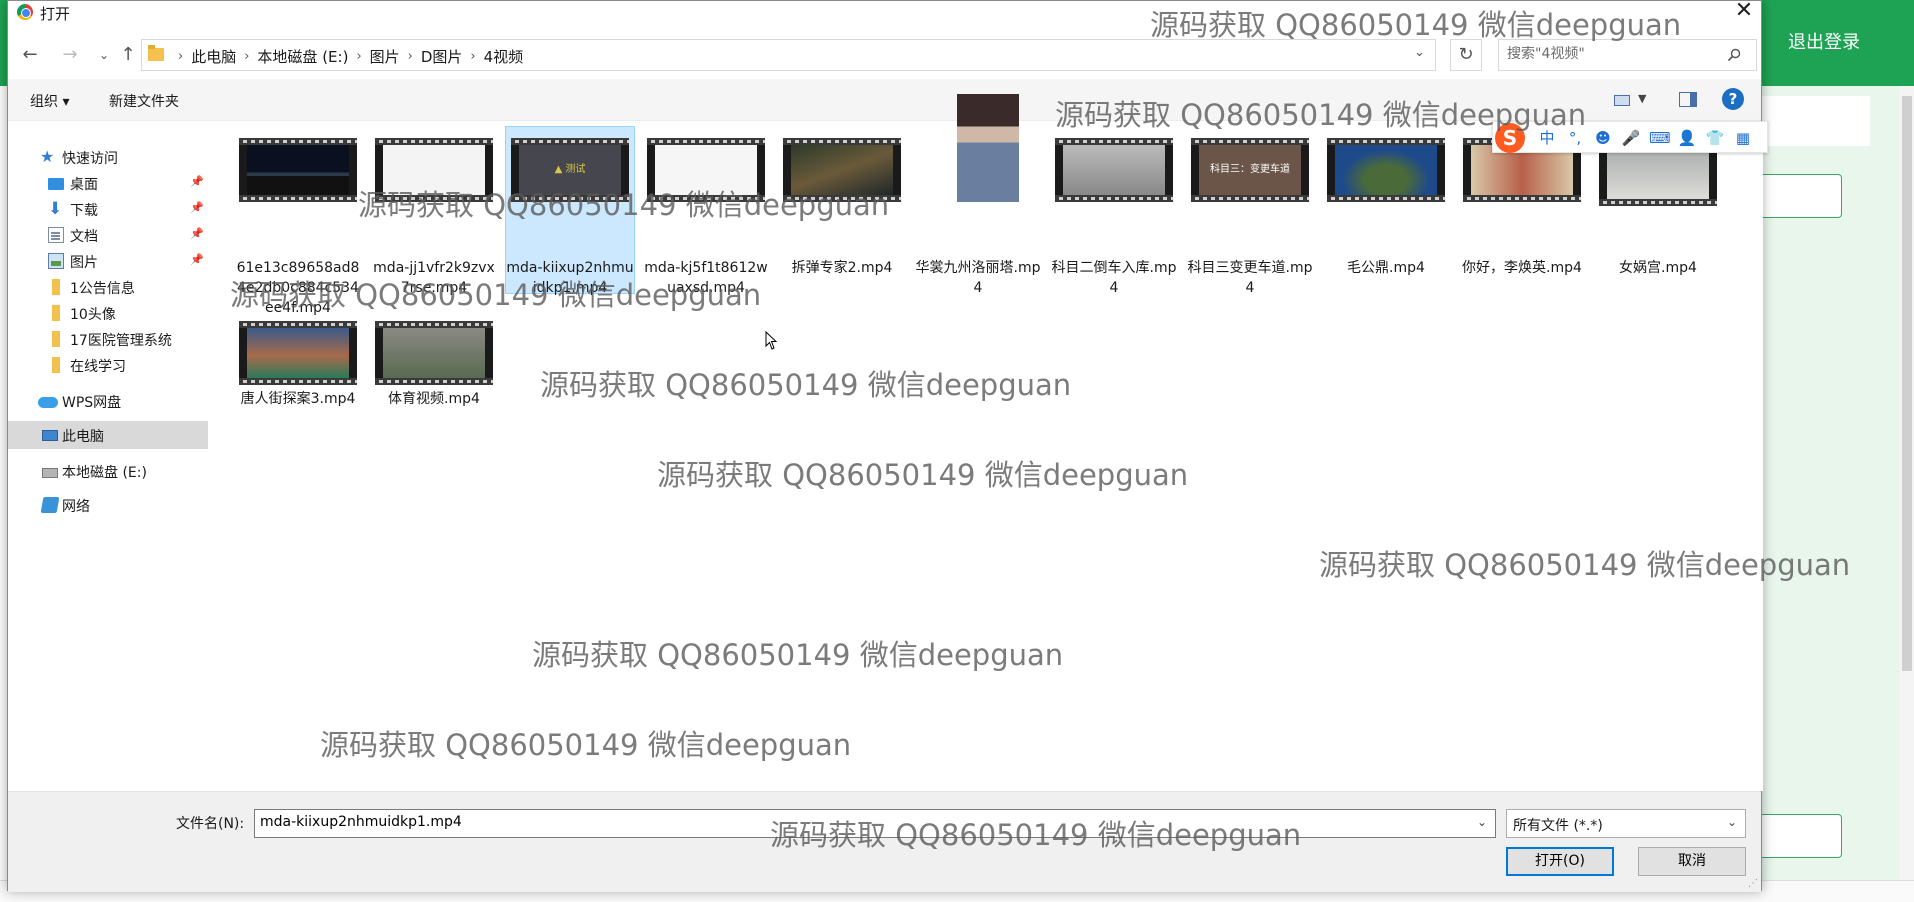  Describe the element at coordinates (48, 402) in the screenshot. I see `cloud-icon` at that location.